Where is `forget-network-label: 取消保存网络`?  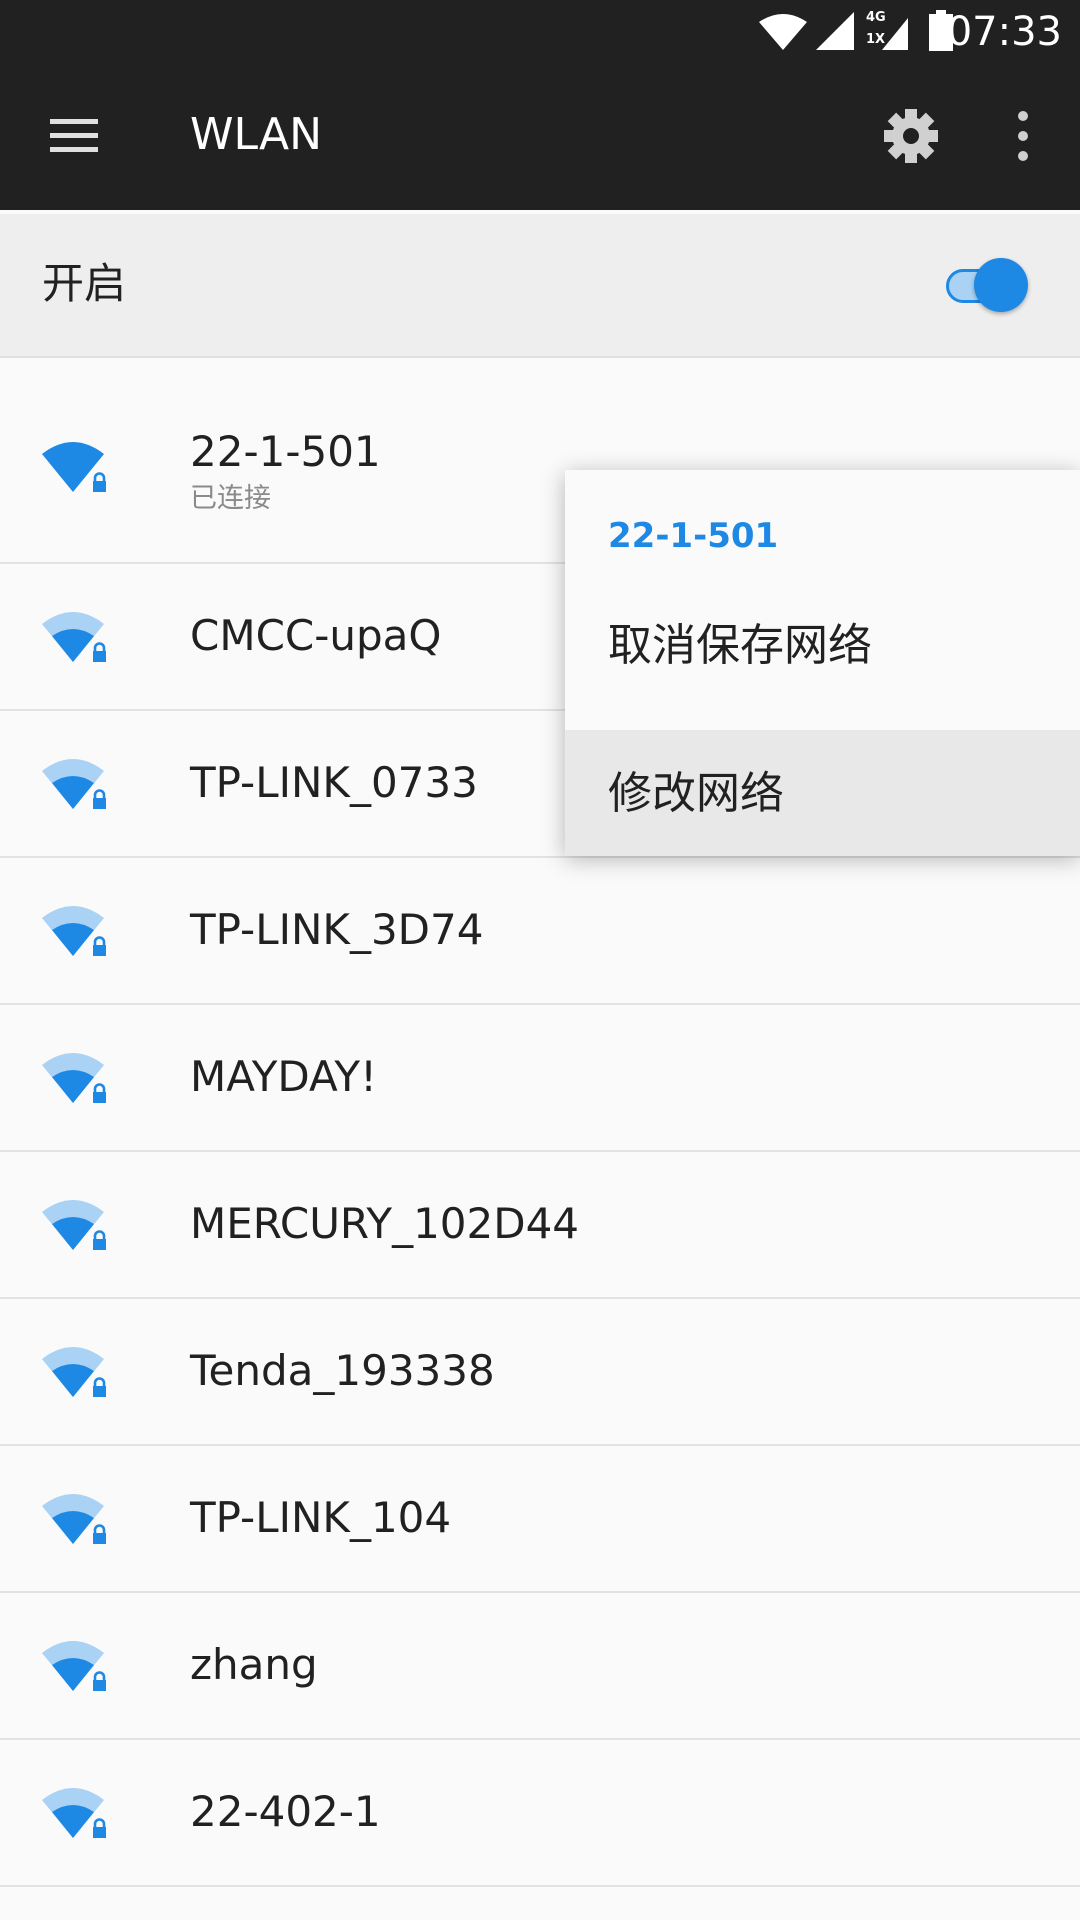 forget-network-label: 取消保存网络 is located at coordinates (740, 645).